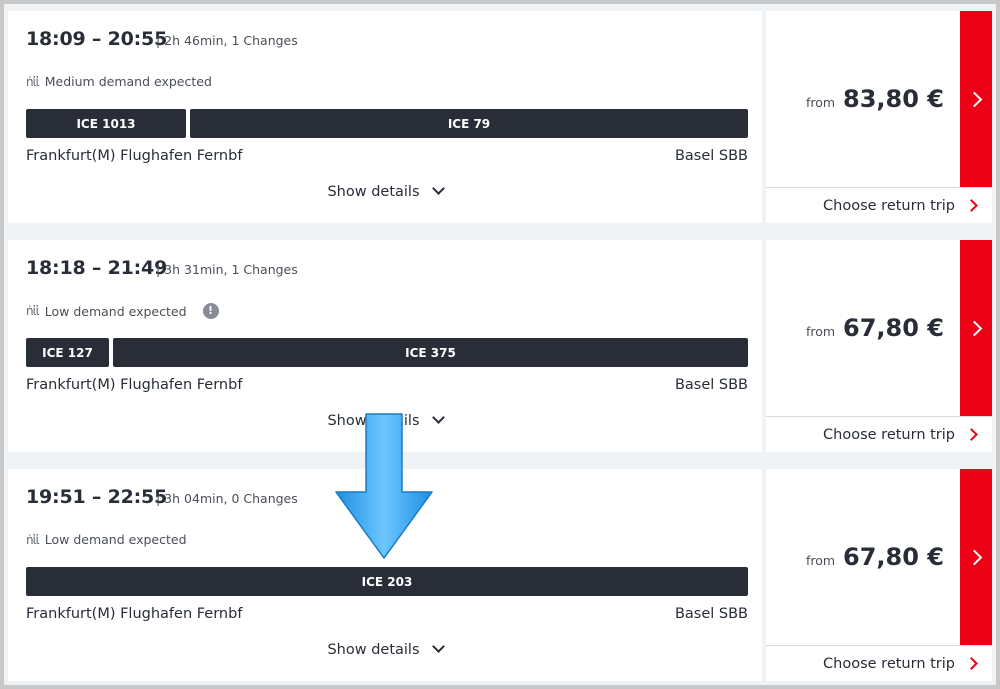 This screenshot has height=689, width=1000. Describe the element at coordinates (387, 581) in the screenshot. I see `train-segment: ICE 203` at that location.